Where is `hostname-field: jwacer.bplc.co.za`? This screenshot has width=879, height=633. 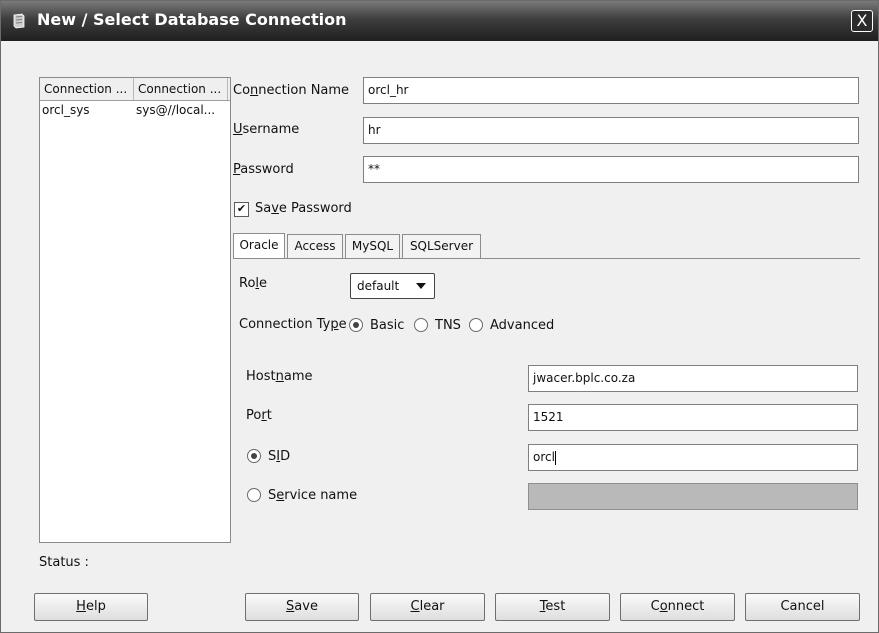 hostname-field: jwacer.bplc.co.za is located at coordinates (693, 378).